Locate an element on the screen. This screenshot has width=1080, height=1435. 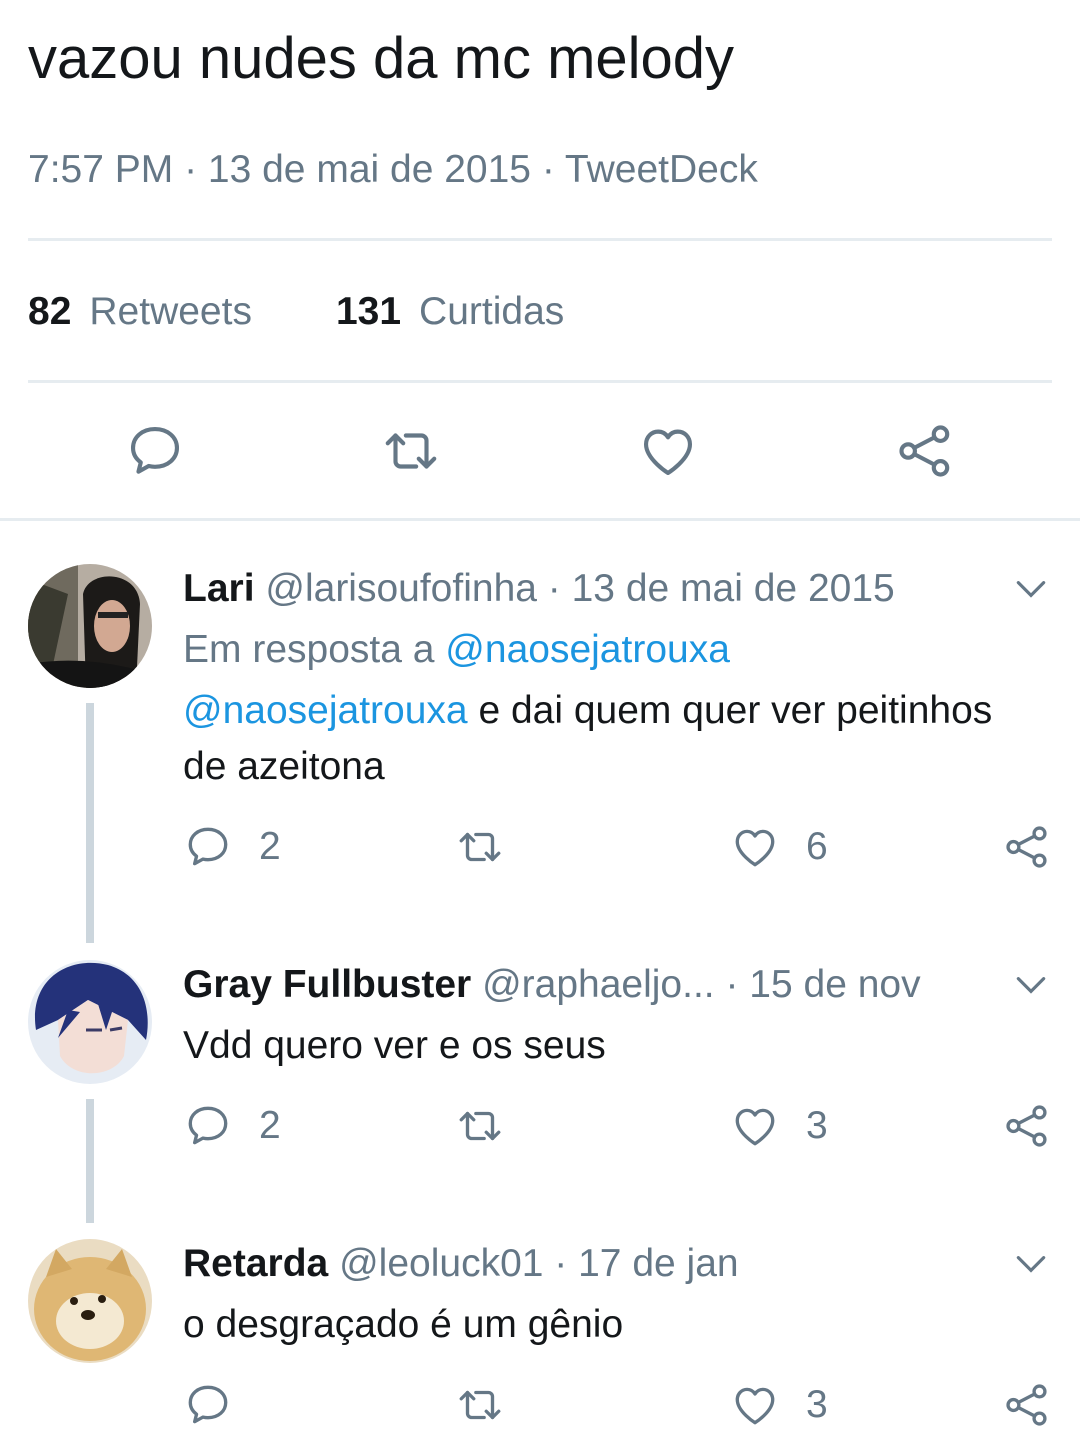
tweet-text: vazou nudes da mc melody is located at coordinates (381, 58).